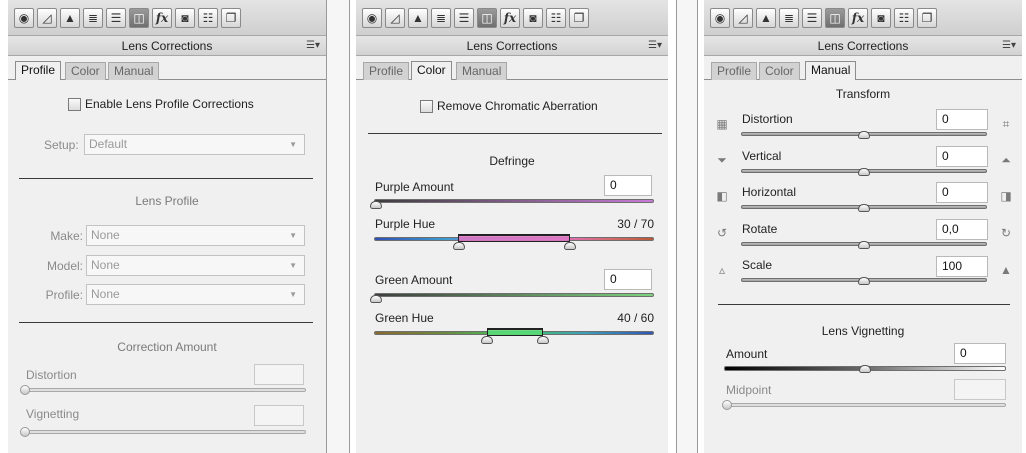 Image resolution: width=1026 pixels, height=453 pixels. I want to click on correction-amount-title: Correction Amount, so click(167, 347).